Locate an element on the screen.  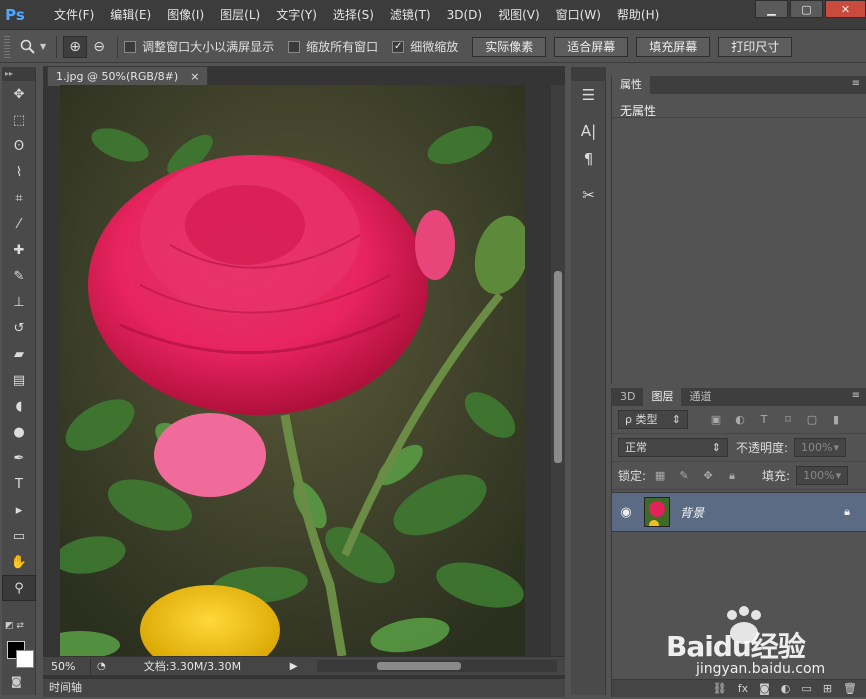
hand-tool-icon: ✋ is located at coordinates (19, 562).